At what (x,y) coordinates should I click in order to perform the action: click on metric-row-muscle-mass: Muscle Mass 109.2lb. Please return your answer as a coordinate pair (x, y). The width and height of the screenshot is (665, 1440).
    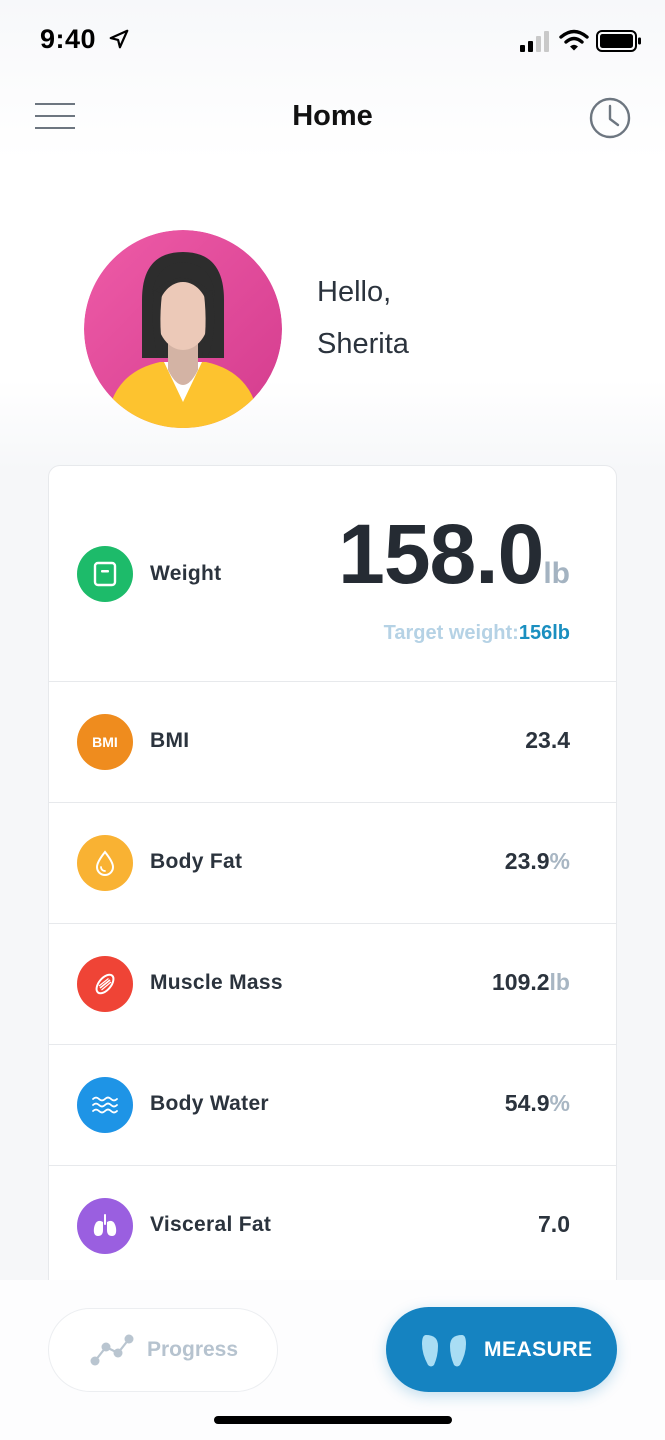
    Looking at the image, I should click on (332, 984).